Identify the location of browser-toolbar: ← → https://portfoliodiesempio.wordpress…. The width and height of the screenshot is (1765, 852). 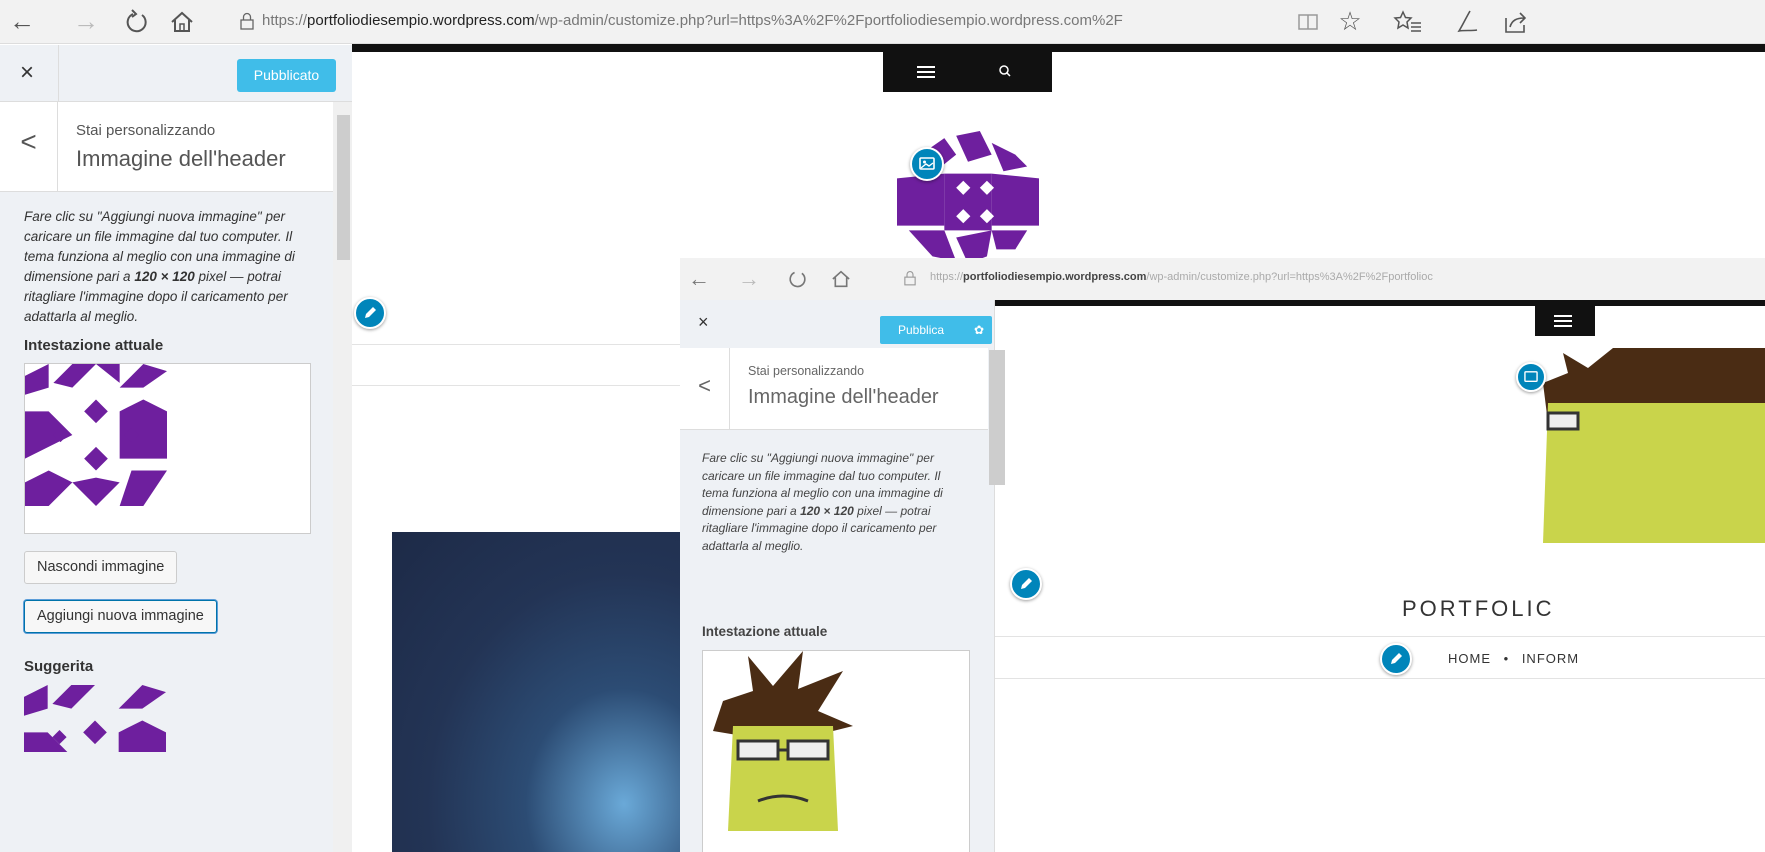
(882, 22).